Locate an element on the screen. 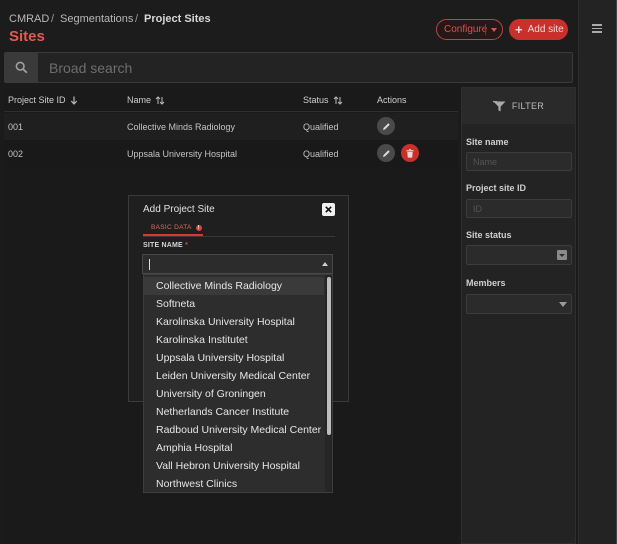  trash-icon is located at coordinates (410, 153).